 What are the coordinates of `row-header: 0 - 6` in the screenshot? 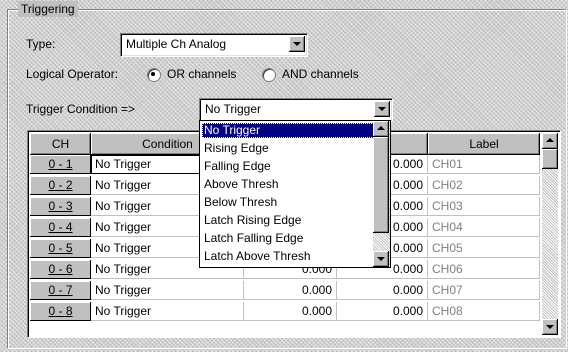 It's located at (60, 269).